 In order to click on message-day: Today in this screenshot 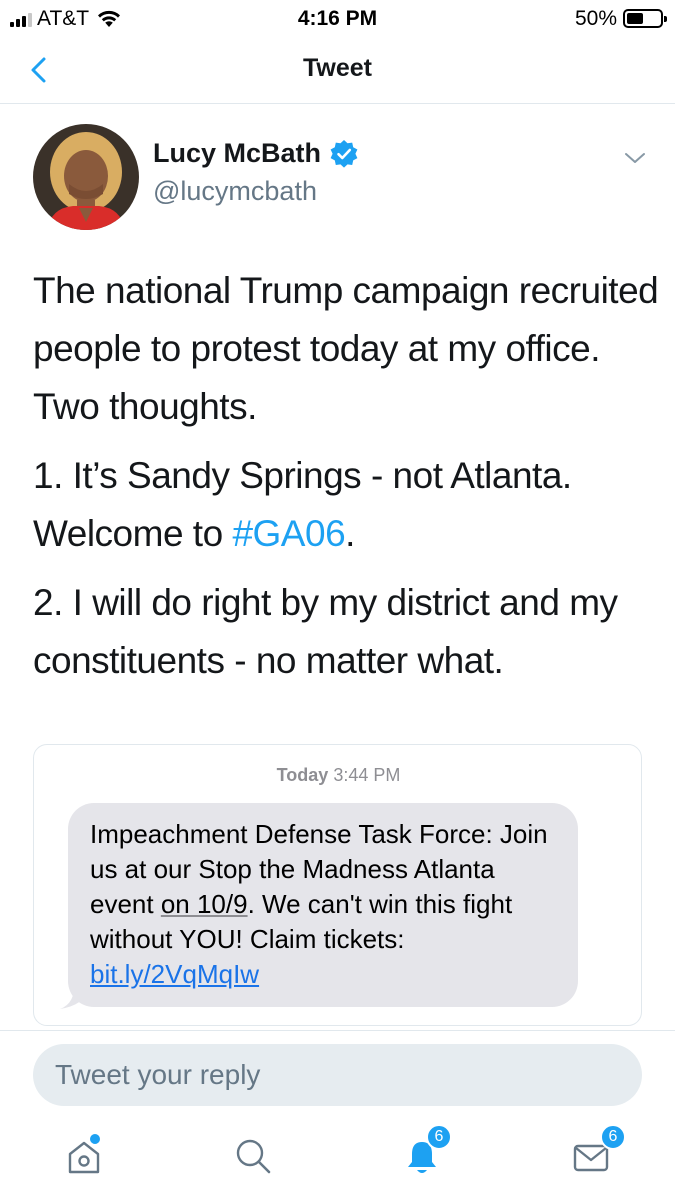, I will do `click(302, 775)`.